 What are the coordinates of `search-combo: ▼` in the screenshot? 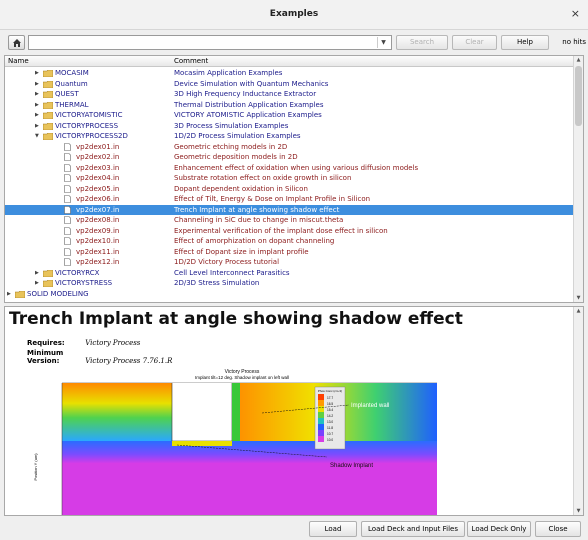 It's located at (210, 42).